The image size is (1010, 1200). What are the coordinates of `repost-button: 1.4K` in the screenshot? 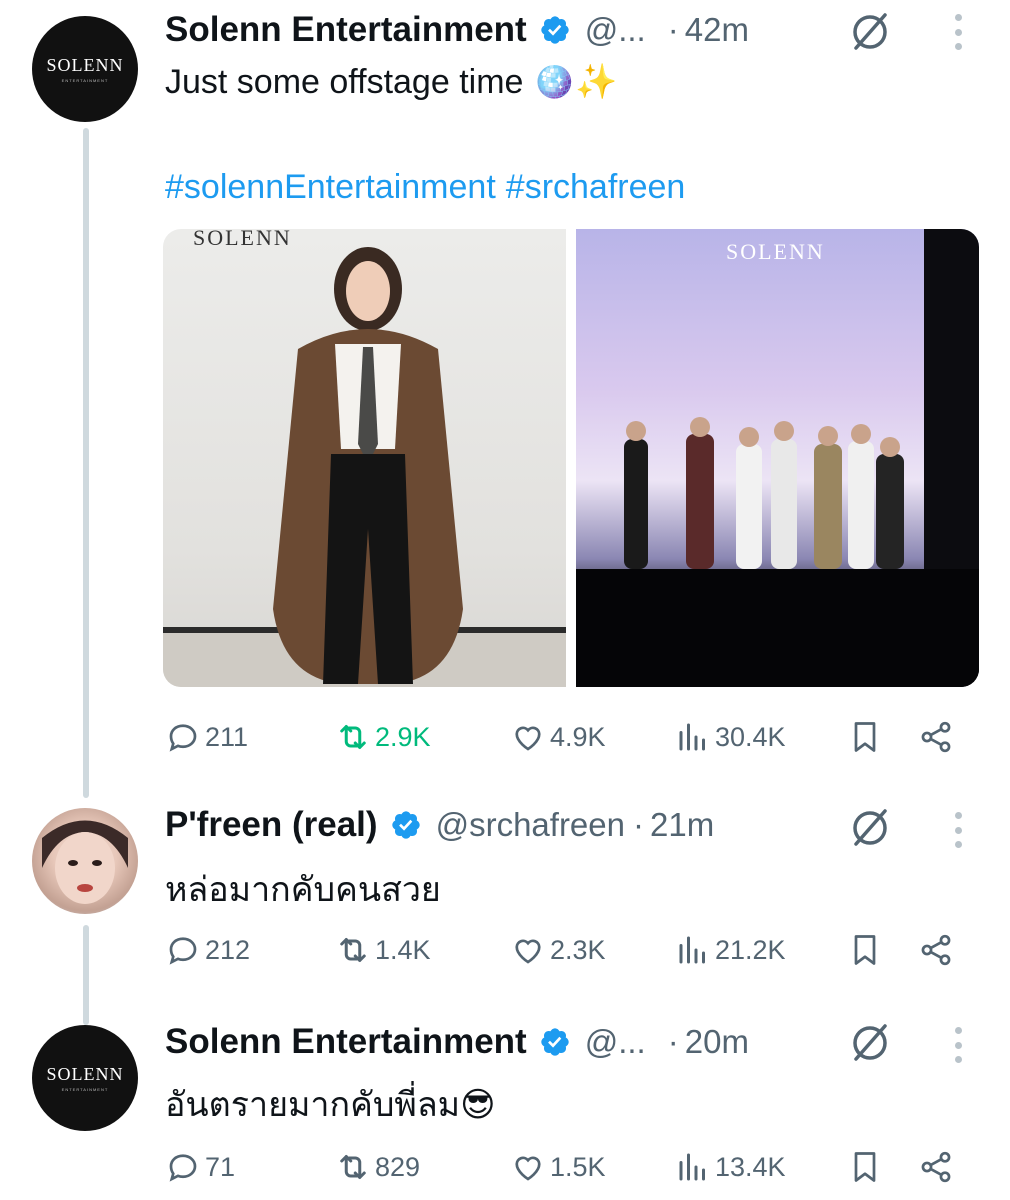 It's located at (383, 950).